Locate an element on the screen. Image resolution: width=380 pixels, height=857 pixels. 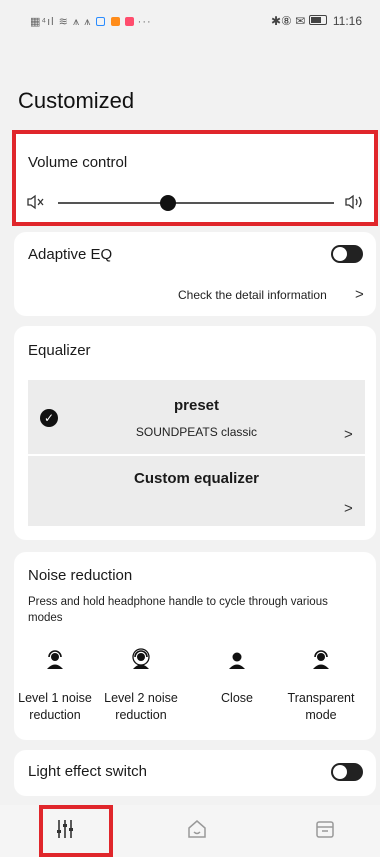
mode-level1-noise-reduction: Level 1 noise reduction is located at coordinates (55, 686).